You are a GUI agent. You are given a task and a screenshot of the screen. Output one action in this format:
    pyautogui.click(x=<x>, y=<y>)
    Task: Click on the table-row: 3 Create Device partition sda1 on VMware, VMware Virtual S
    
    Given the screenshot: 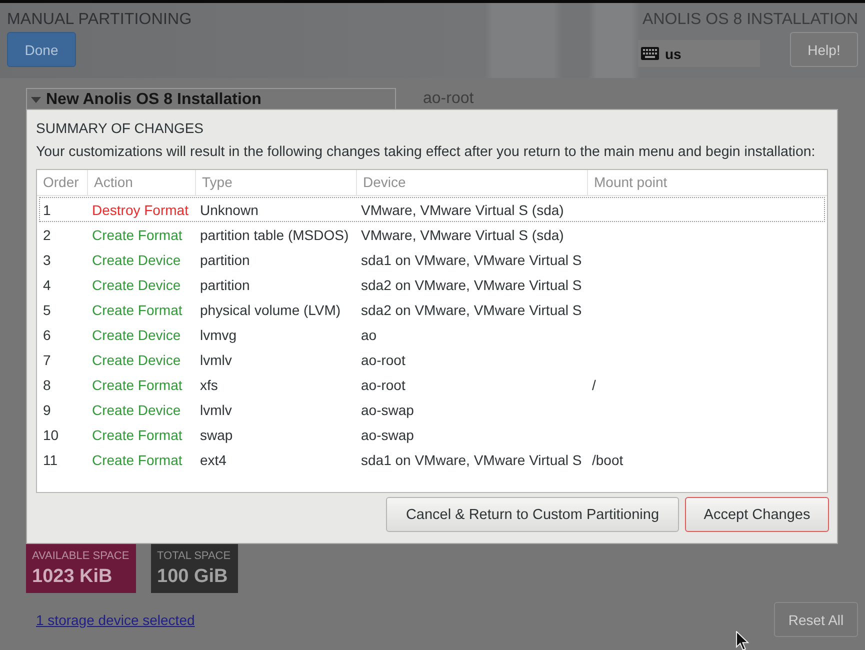 What is the action you would take?
    pyautogui.click(x=432, y=259)
    